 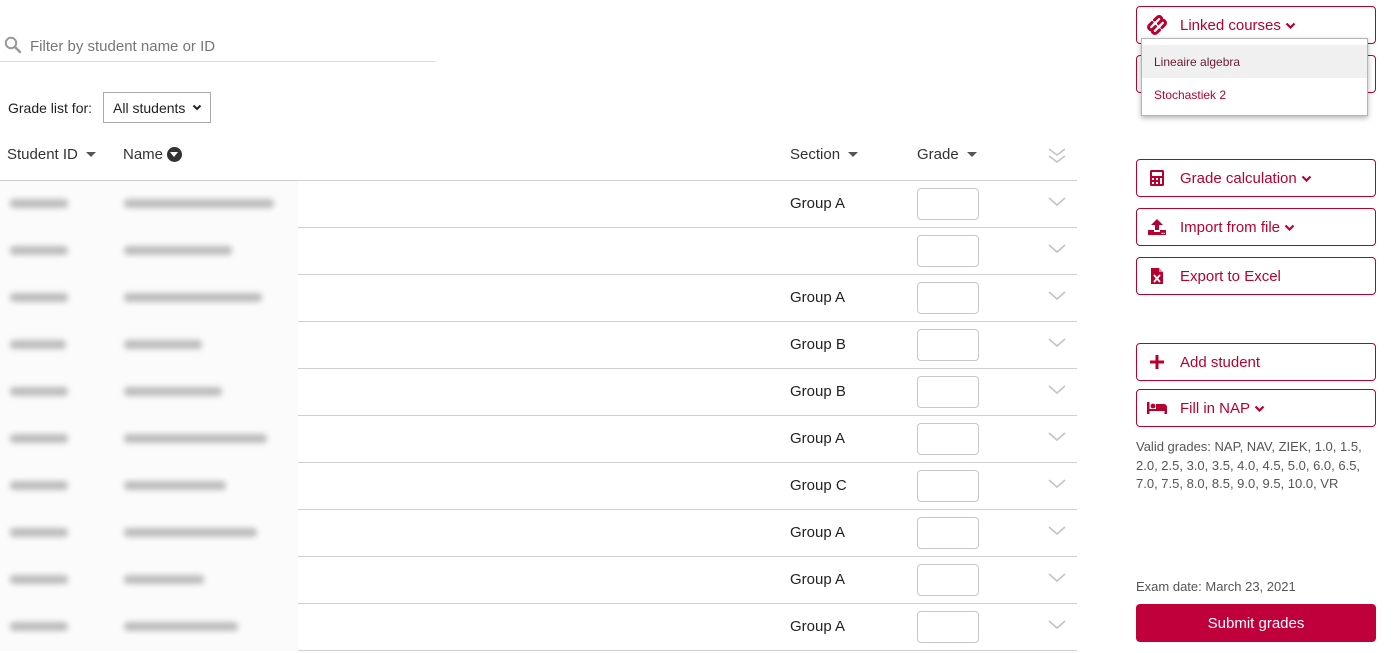 What do you see at coordinates (1254, 61) in the screenshot?
I see `linked-course-item: Lineaire algebra` at bounding box center [1254, 61].